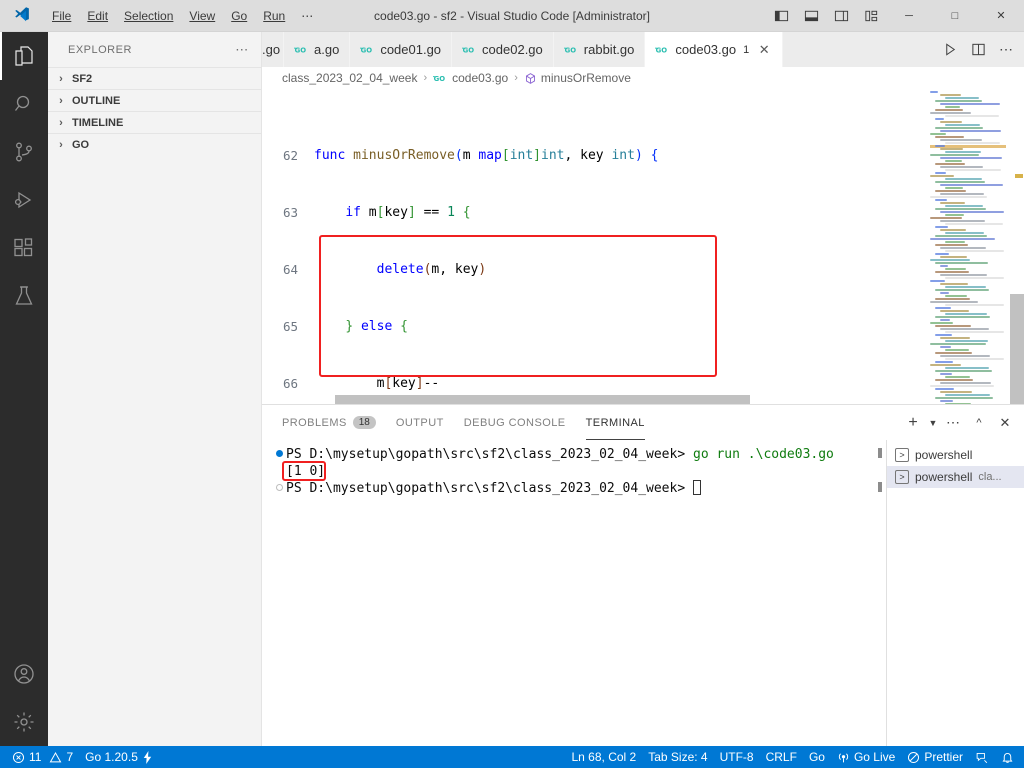 The height and width of the screenshot is (768, 1024). What do you see at coordinates (874, 757) in the screenshot?
I see `go-live-label: Go Live` at bounding box center [874, 757].